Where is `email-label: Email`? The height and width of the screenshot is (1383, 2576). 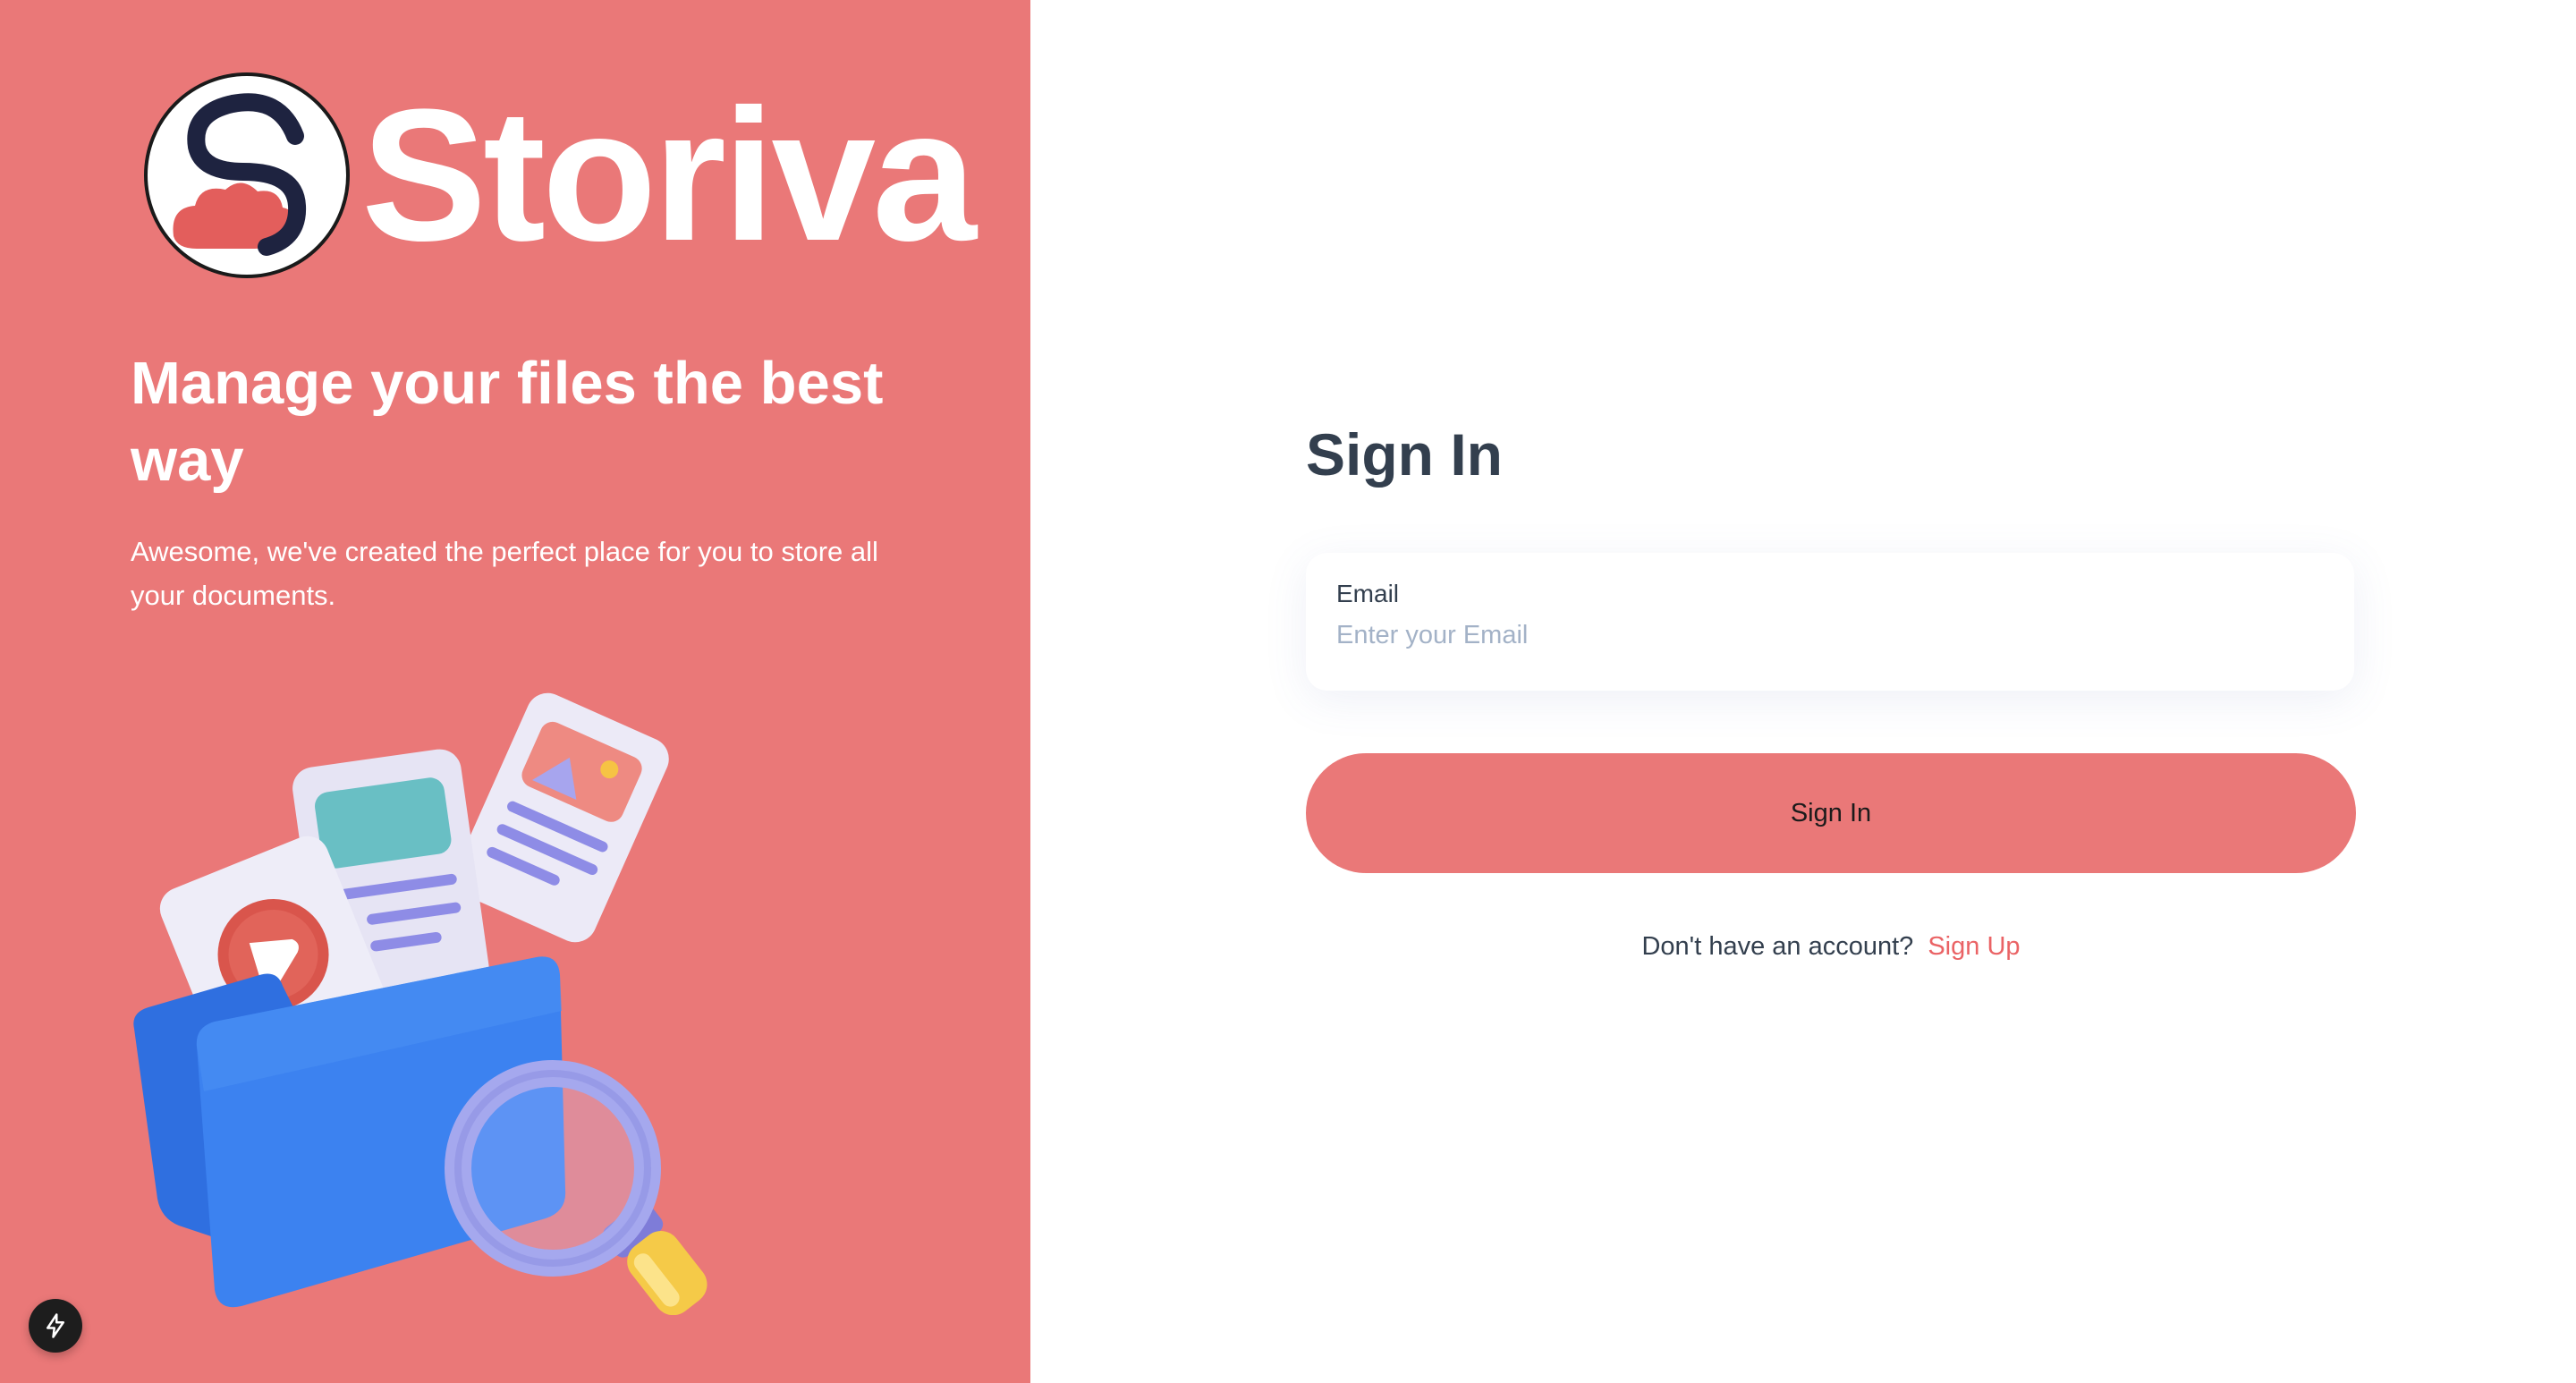
email-label: Email is located at coordinates (1368, 594).